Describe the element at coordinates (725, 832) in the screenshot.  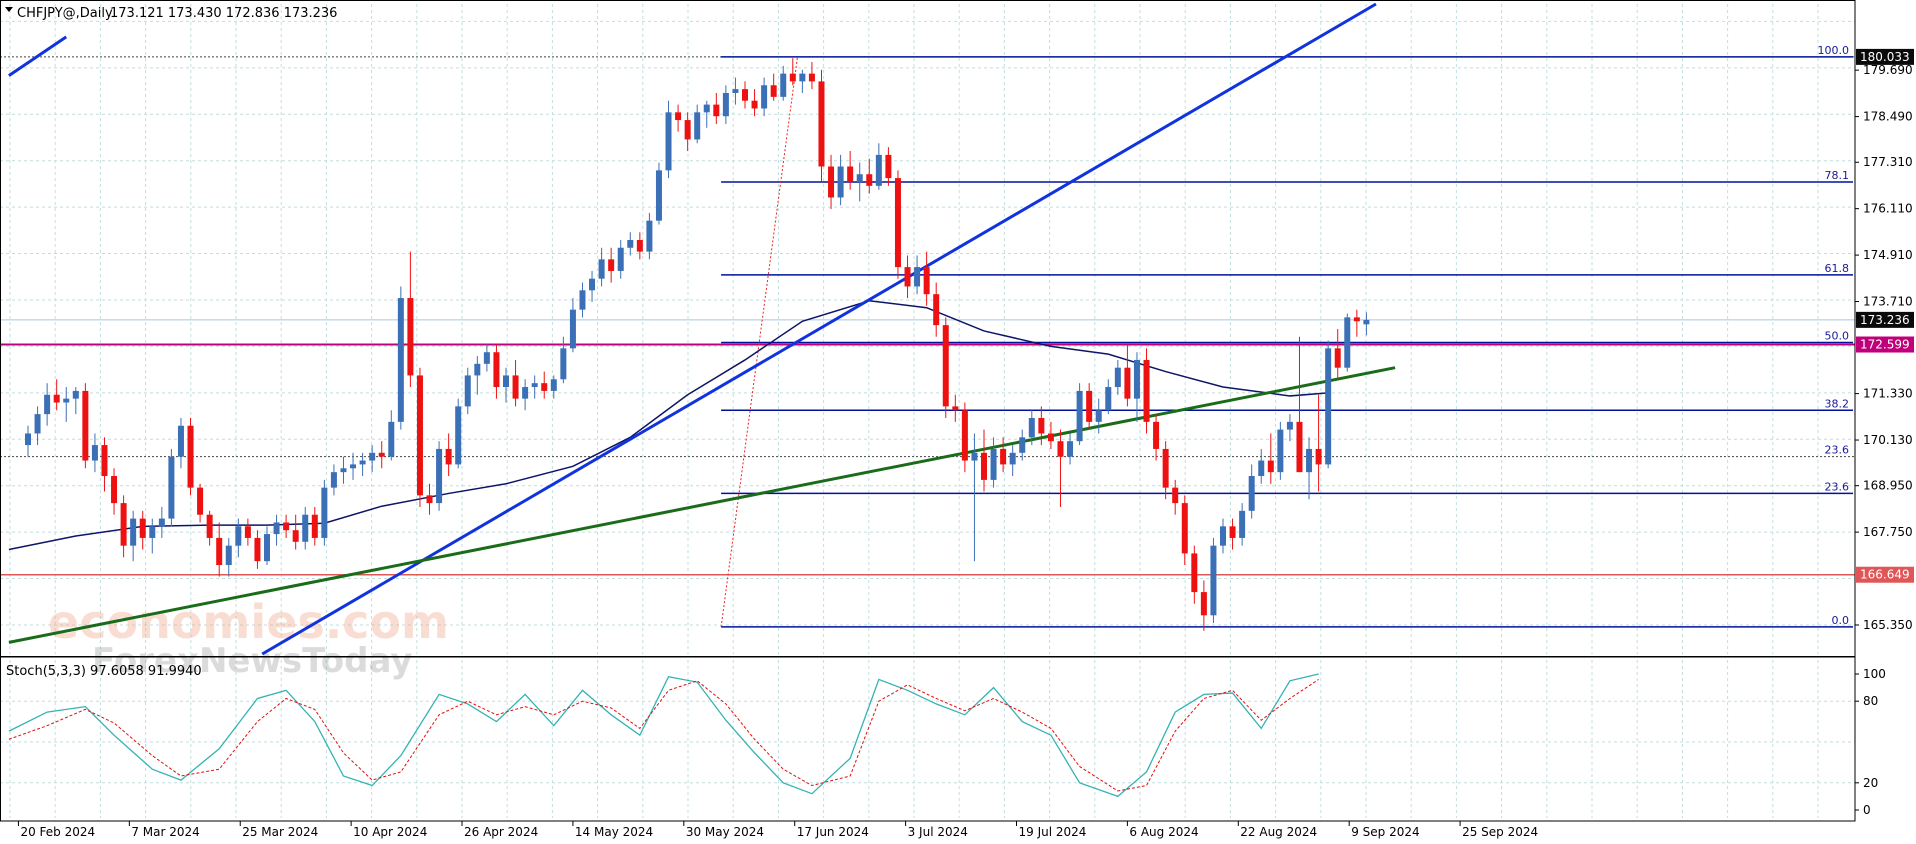
I see `time-tick-label: 30 May 2024` at that location.